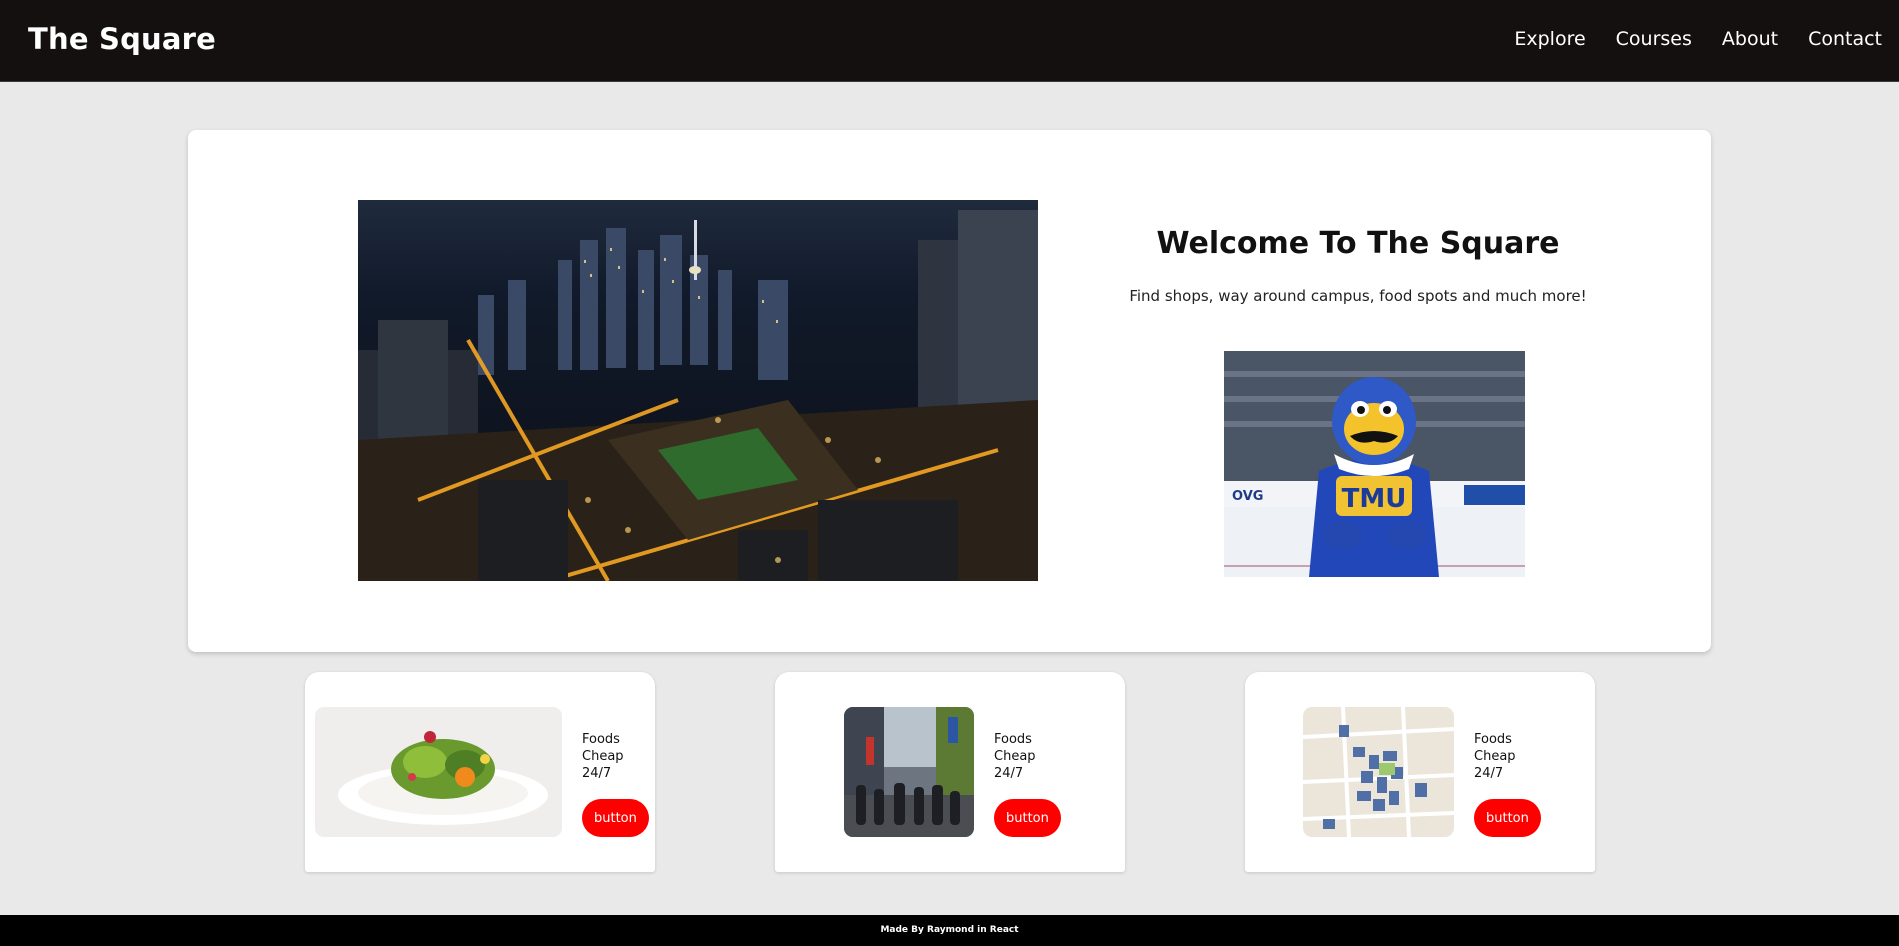 This screenshot has width=1899, height=946. I want to click on feature-card-map: Foods Cheap 24/7 button, so click(1420, 772).